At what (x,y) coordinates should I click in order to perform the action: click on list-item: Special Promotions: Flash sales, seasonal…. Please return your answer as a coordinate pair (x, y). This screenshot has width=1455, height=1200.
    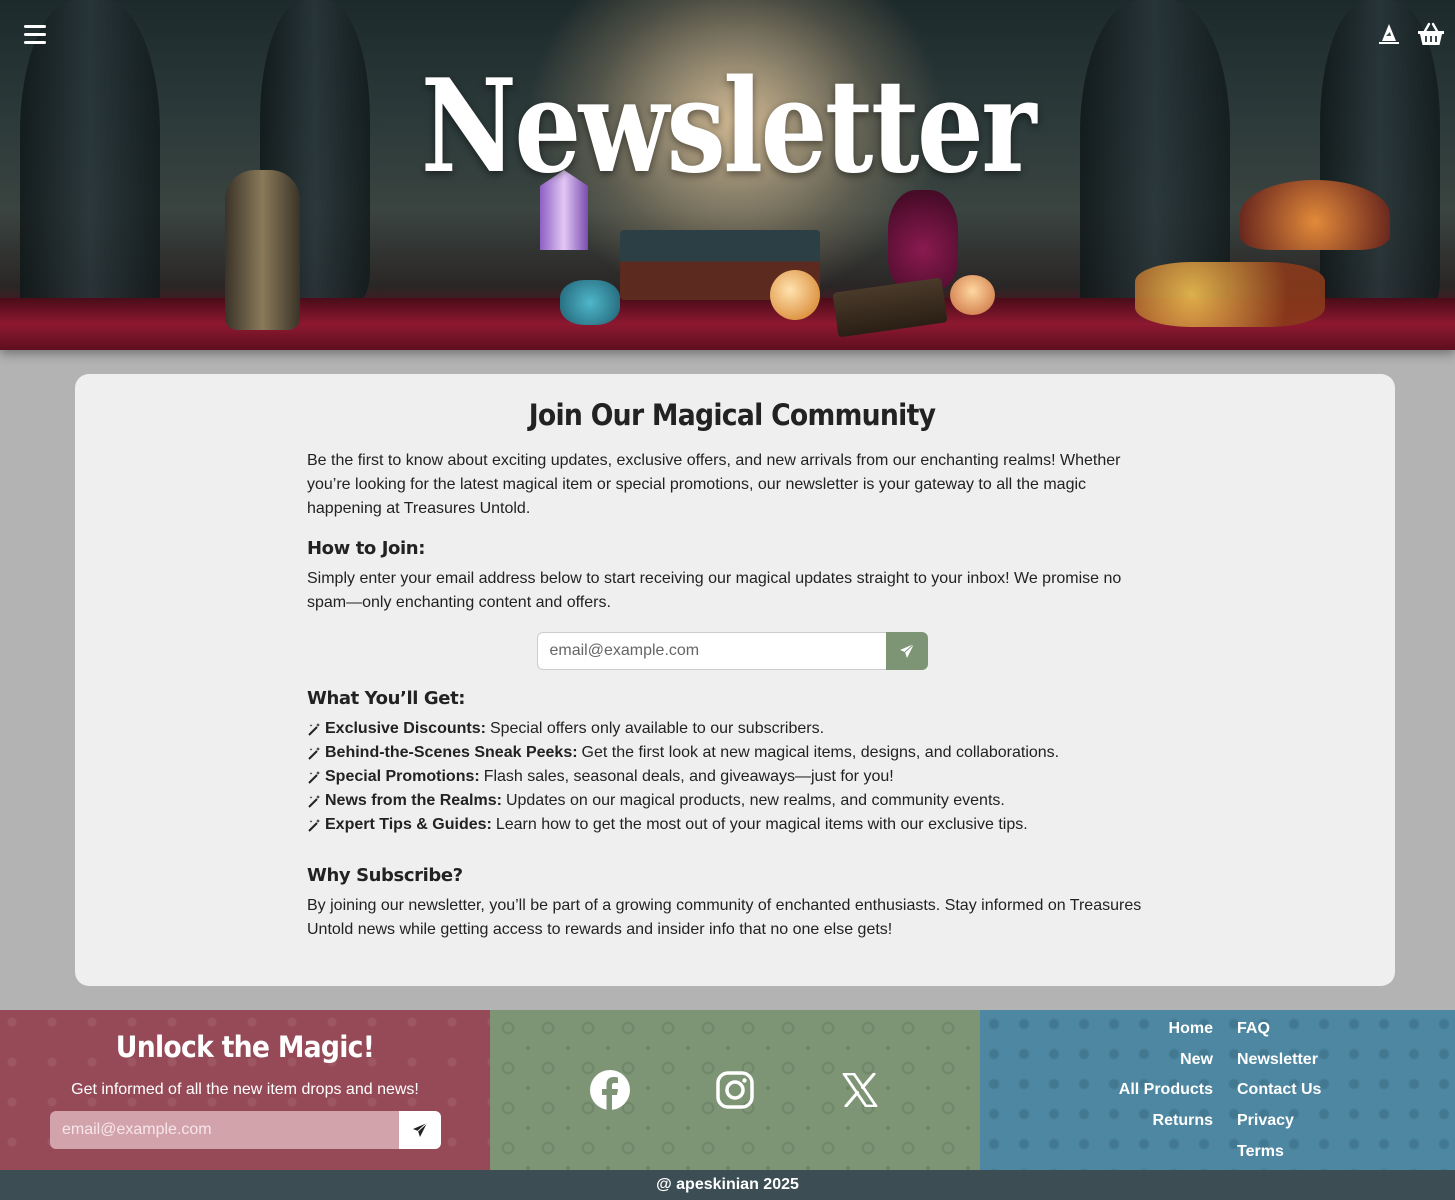
    Looking at the image, I should click on (732, 777).